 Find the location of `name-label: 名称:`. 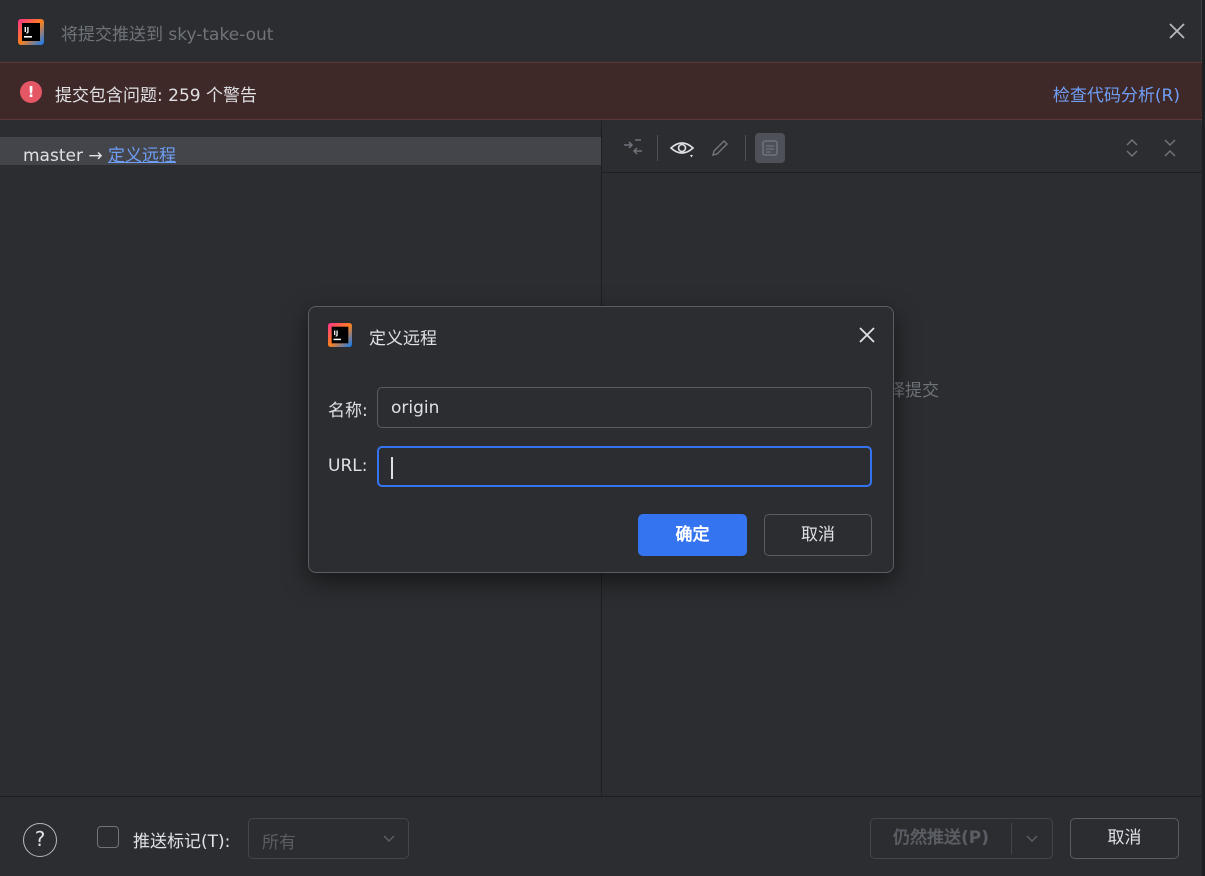

name-label: 名称: is located at coordinates (348, 411).